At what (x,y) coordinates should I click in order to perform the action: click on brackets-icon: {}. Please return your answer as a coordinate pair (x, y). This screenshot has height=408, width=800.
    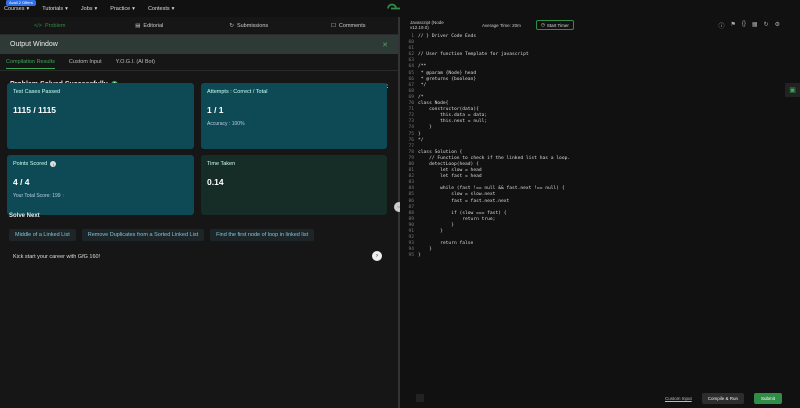
    Looking at the image, I should click on (744, 25).